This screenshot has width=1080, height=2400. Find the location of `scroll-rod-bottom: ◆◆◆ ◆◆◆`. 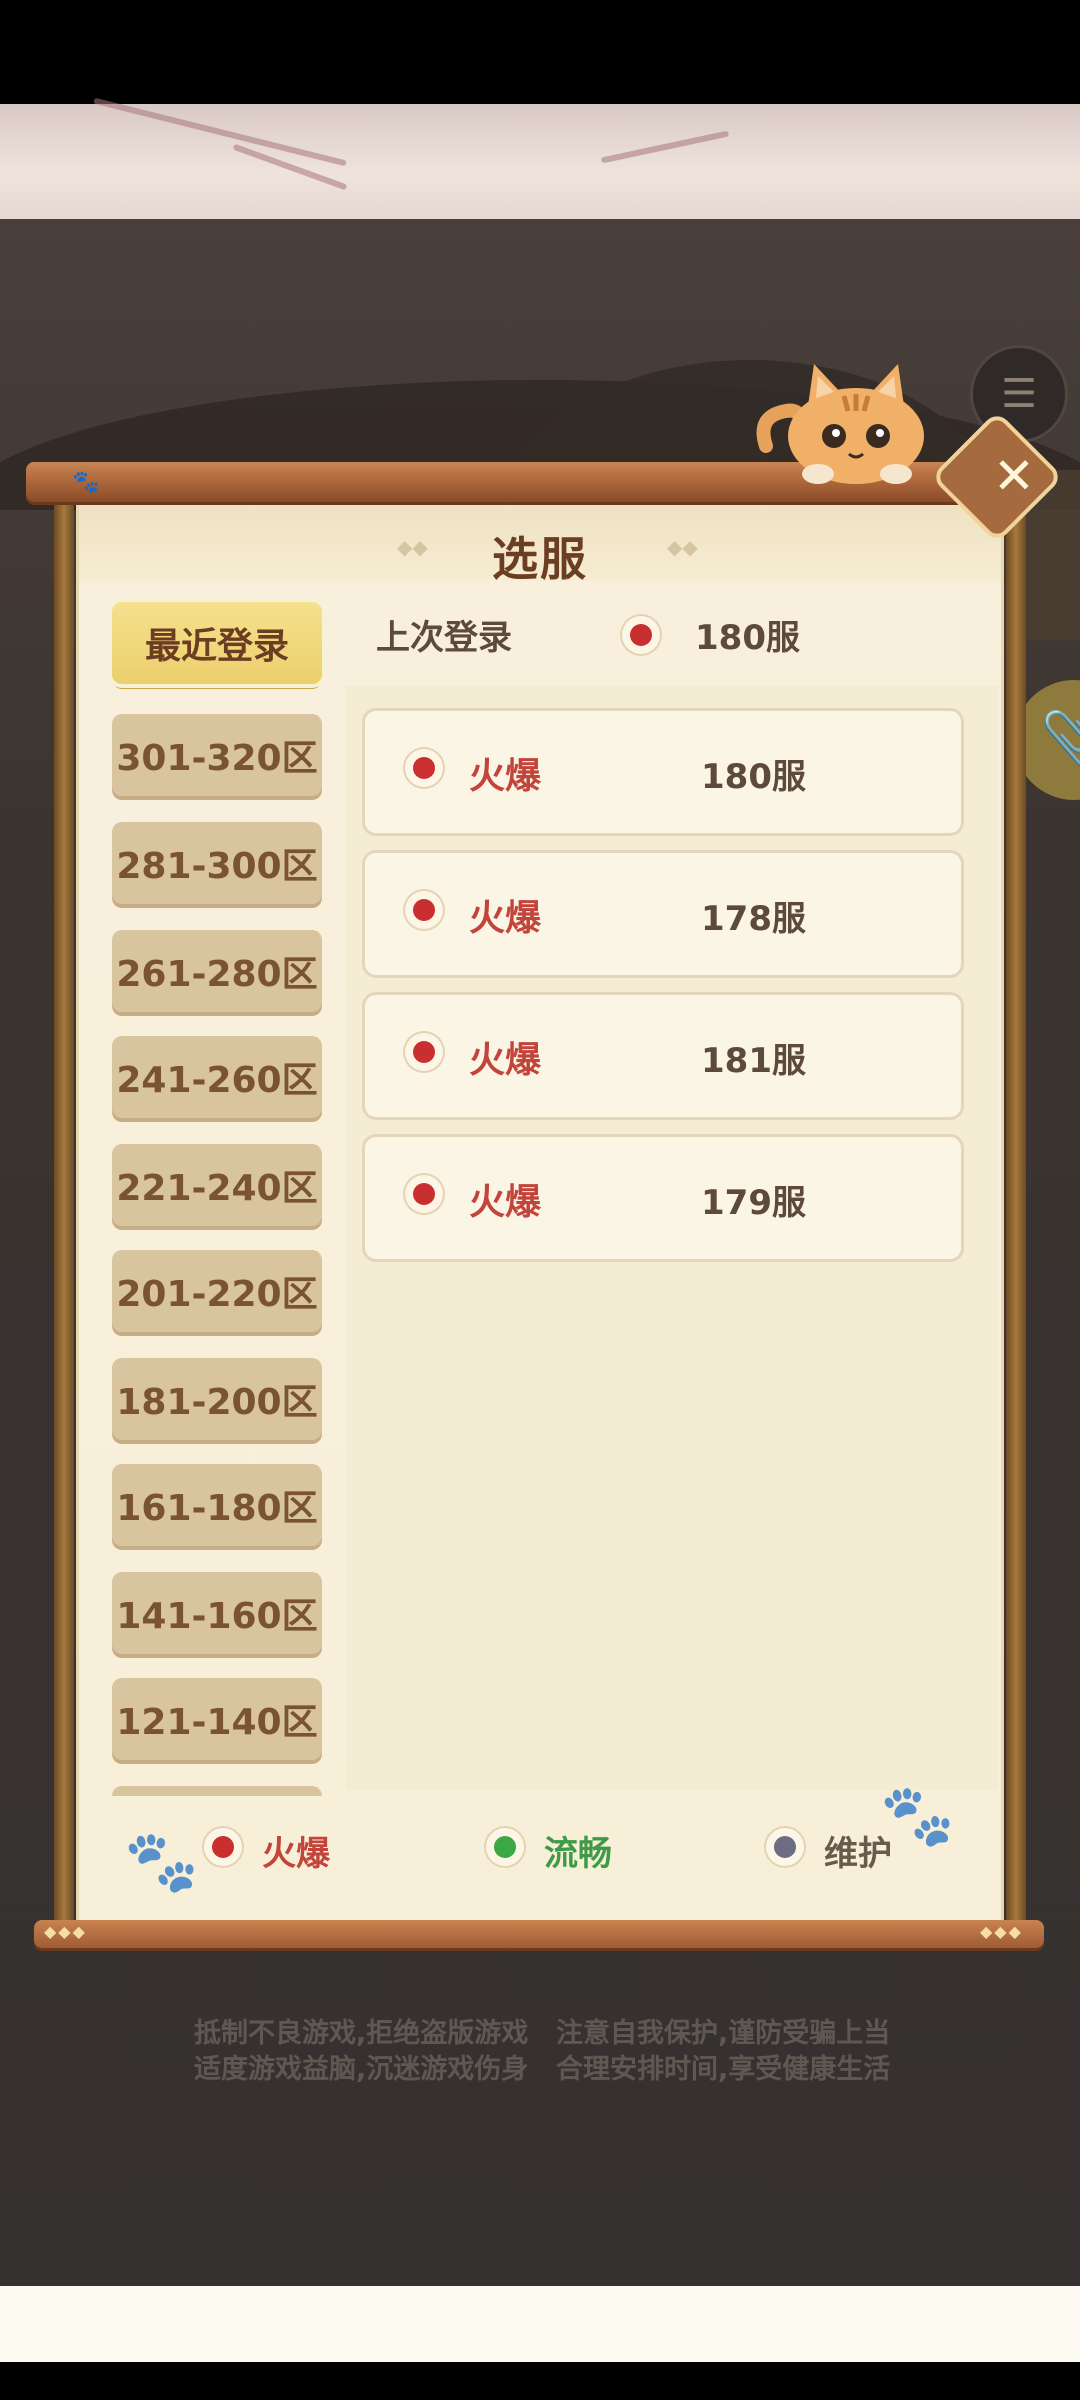

scroll-rod-bottom: ◆◆◆ ◆◆◆ is located at coordinates (539, 1934).